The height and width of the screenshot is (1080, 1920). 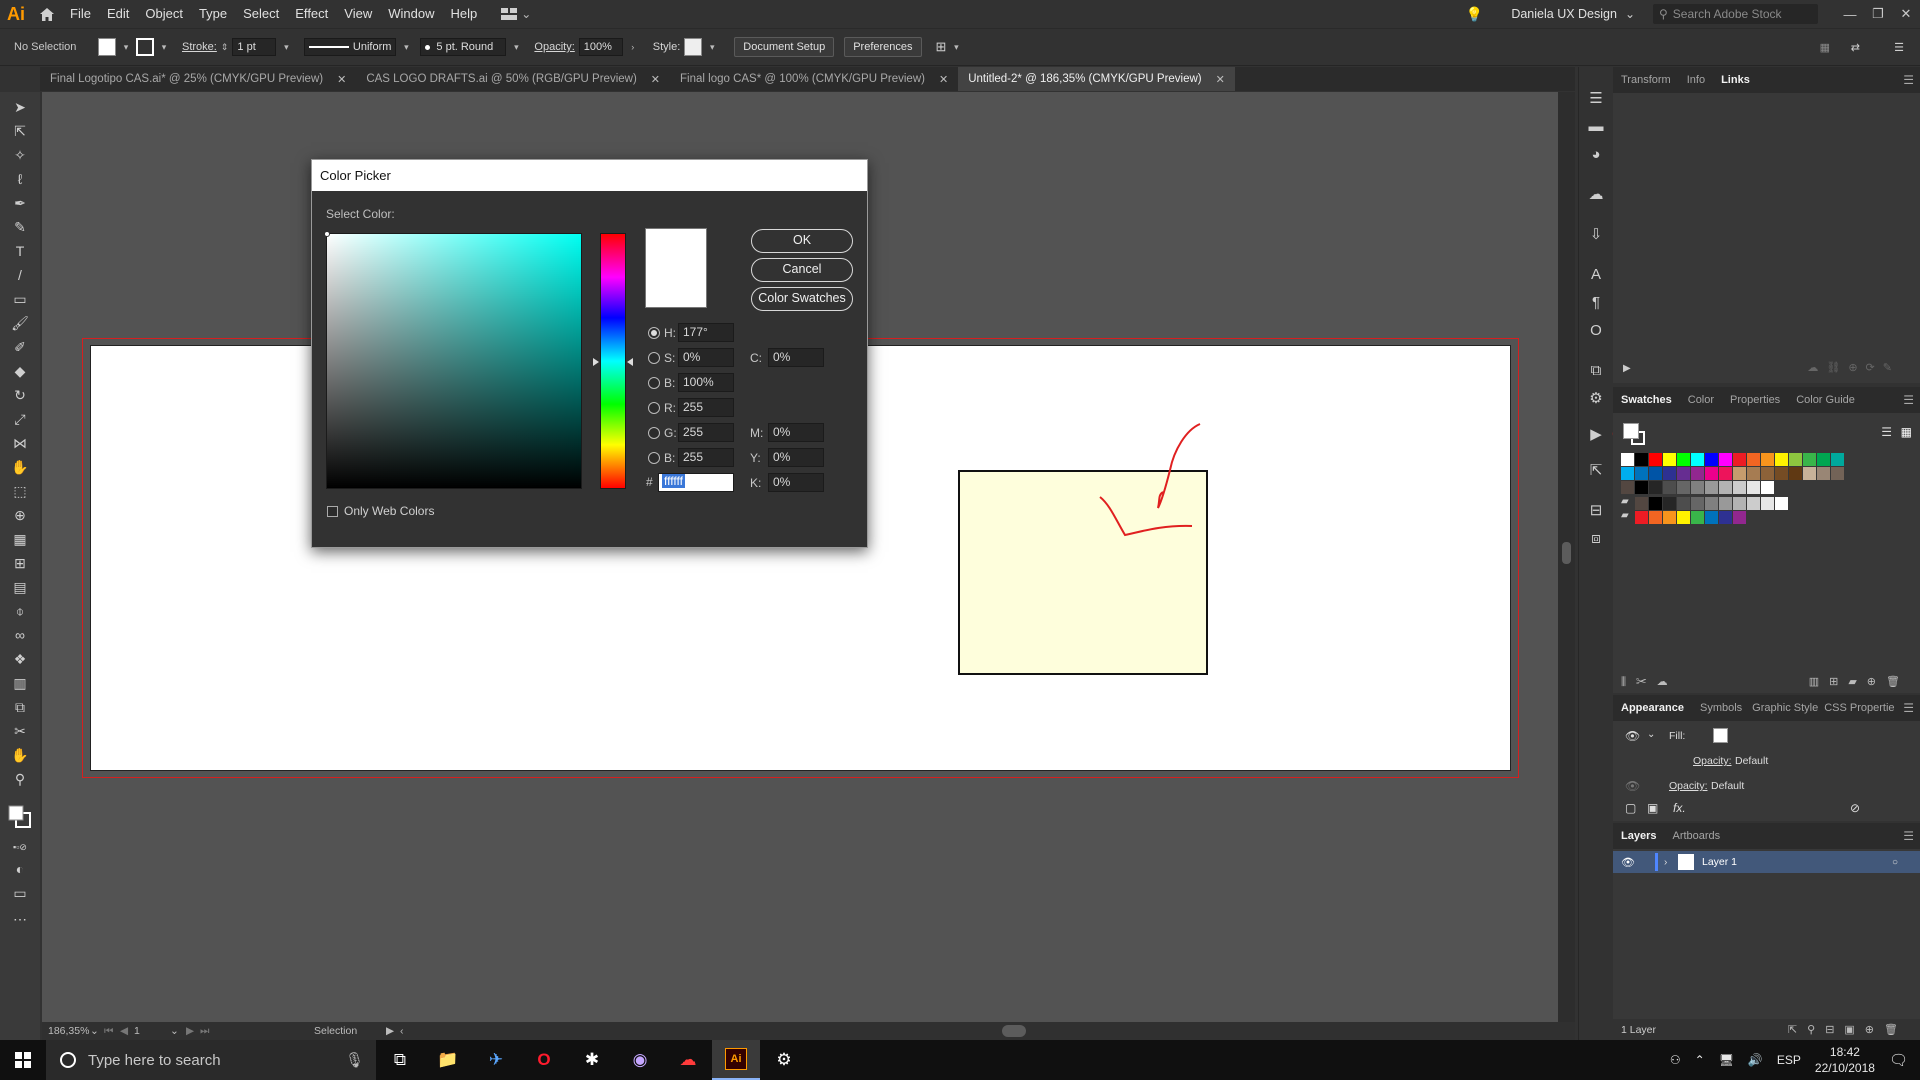 I want to click on web-colors-checkbox, so click(x=332, y=511).